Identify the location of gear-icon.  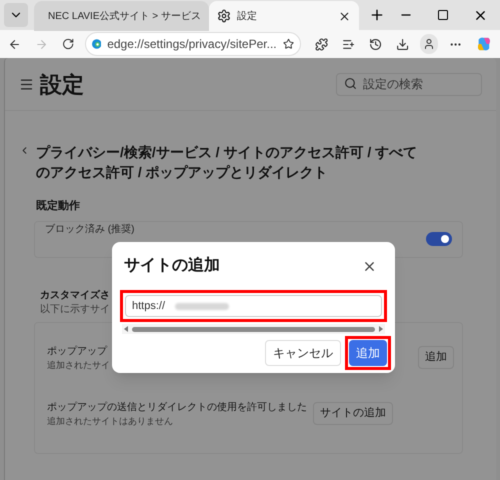
(224, 16).